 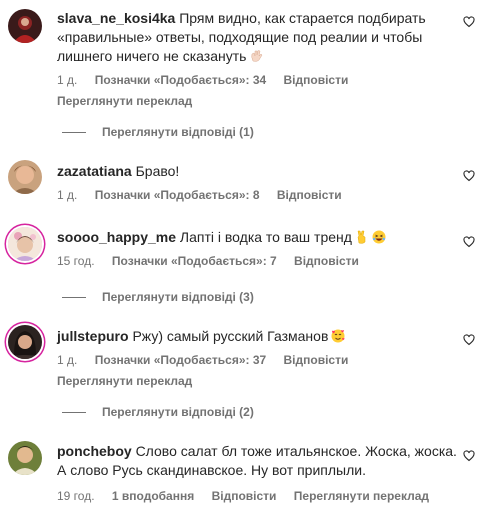 What do you see at coordinates (338, 336) in the screenshot?
I see `smiling-face-with-hearts-emoji` at bounding box center [338, 336].